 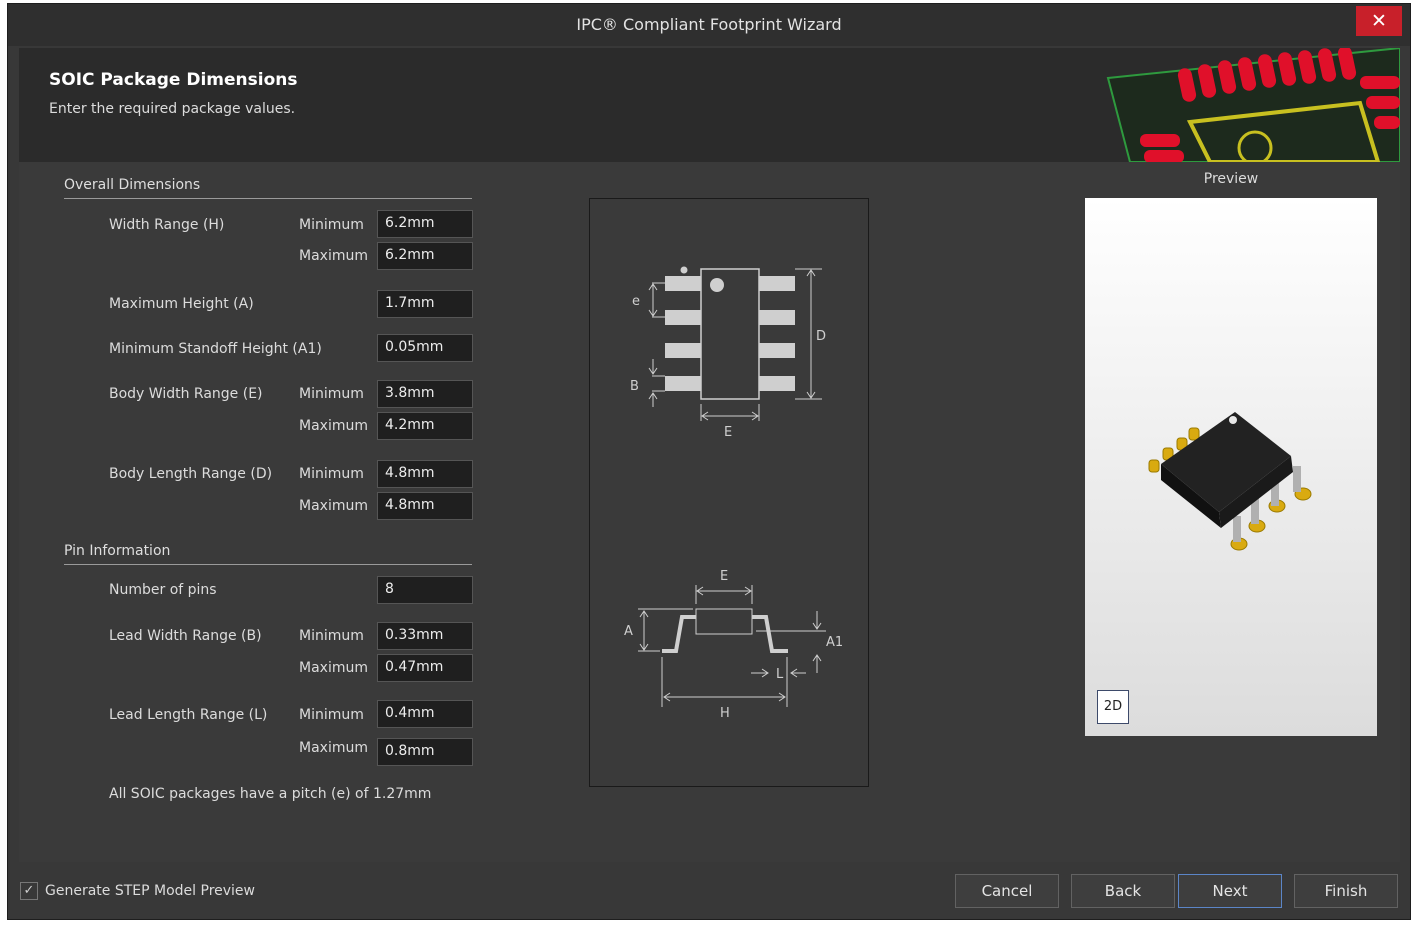 What do you see at coordinates (167, 225) in the screenshot?
I see `width-range-label: Width Range (H)` at bounding box center [167, 225].